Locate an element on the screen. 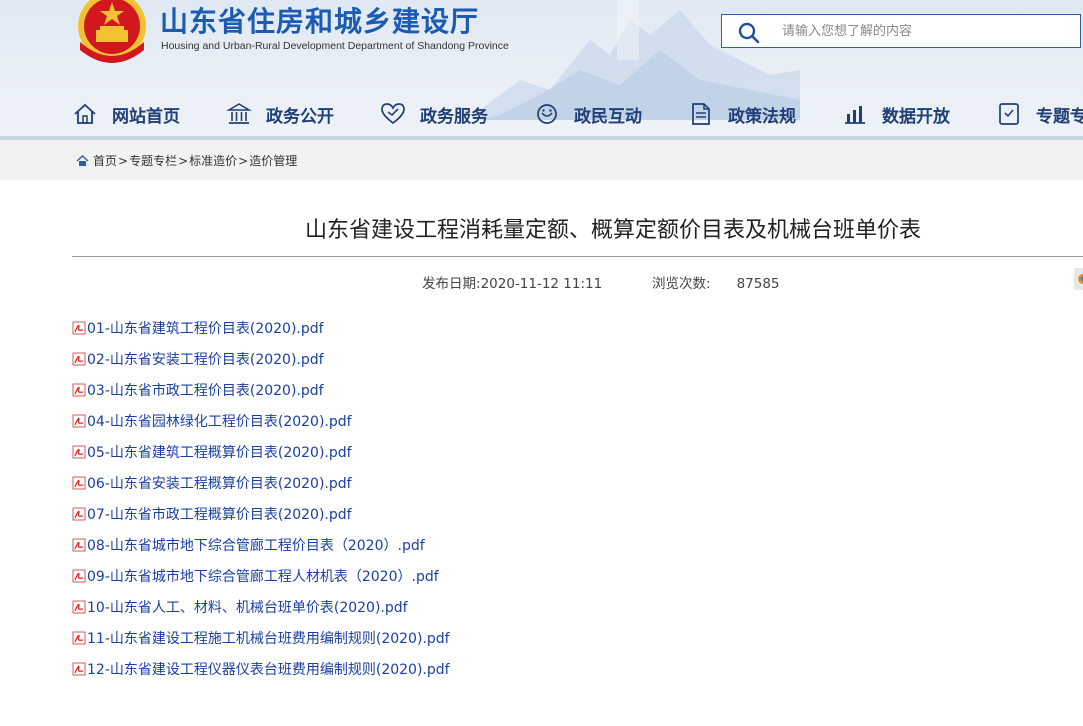 This screenshot has width=1083, height=726. list-item: 02-山东省安装工程价目表(2020).pdf is located at coordinates (261, 358).